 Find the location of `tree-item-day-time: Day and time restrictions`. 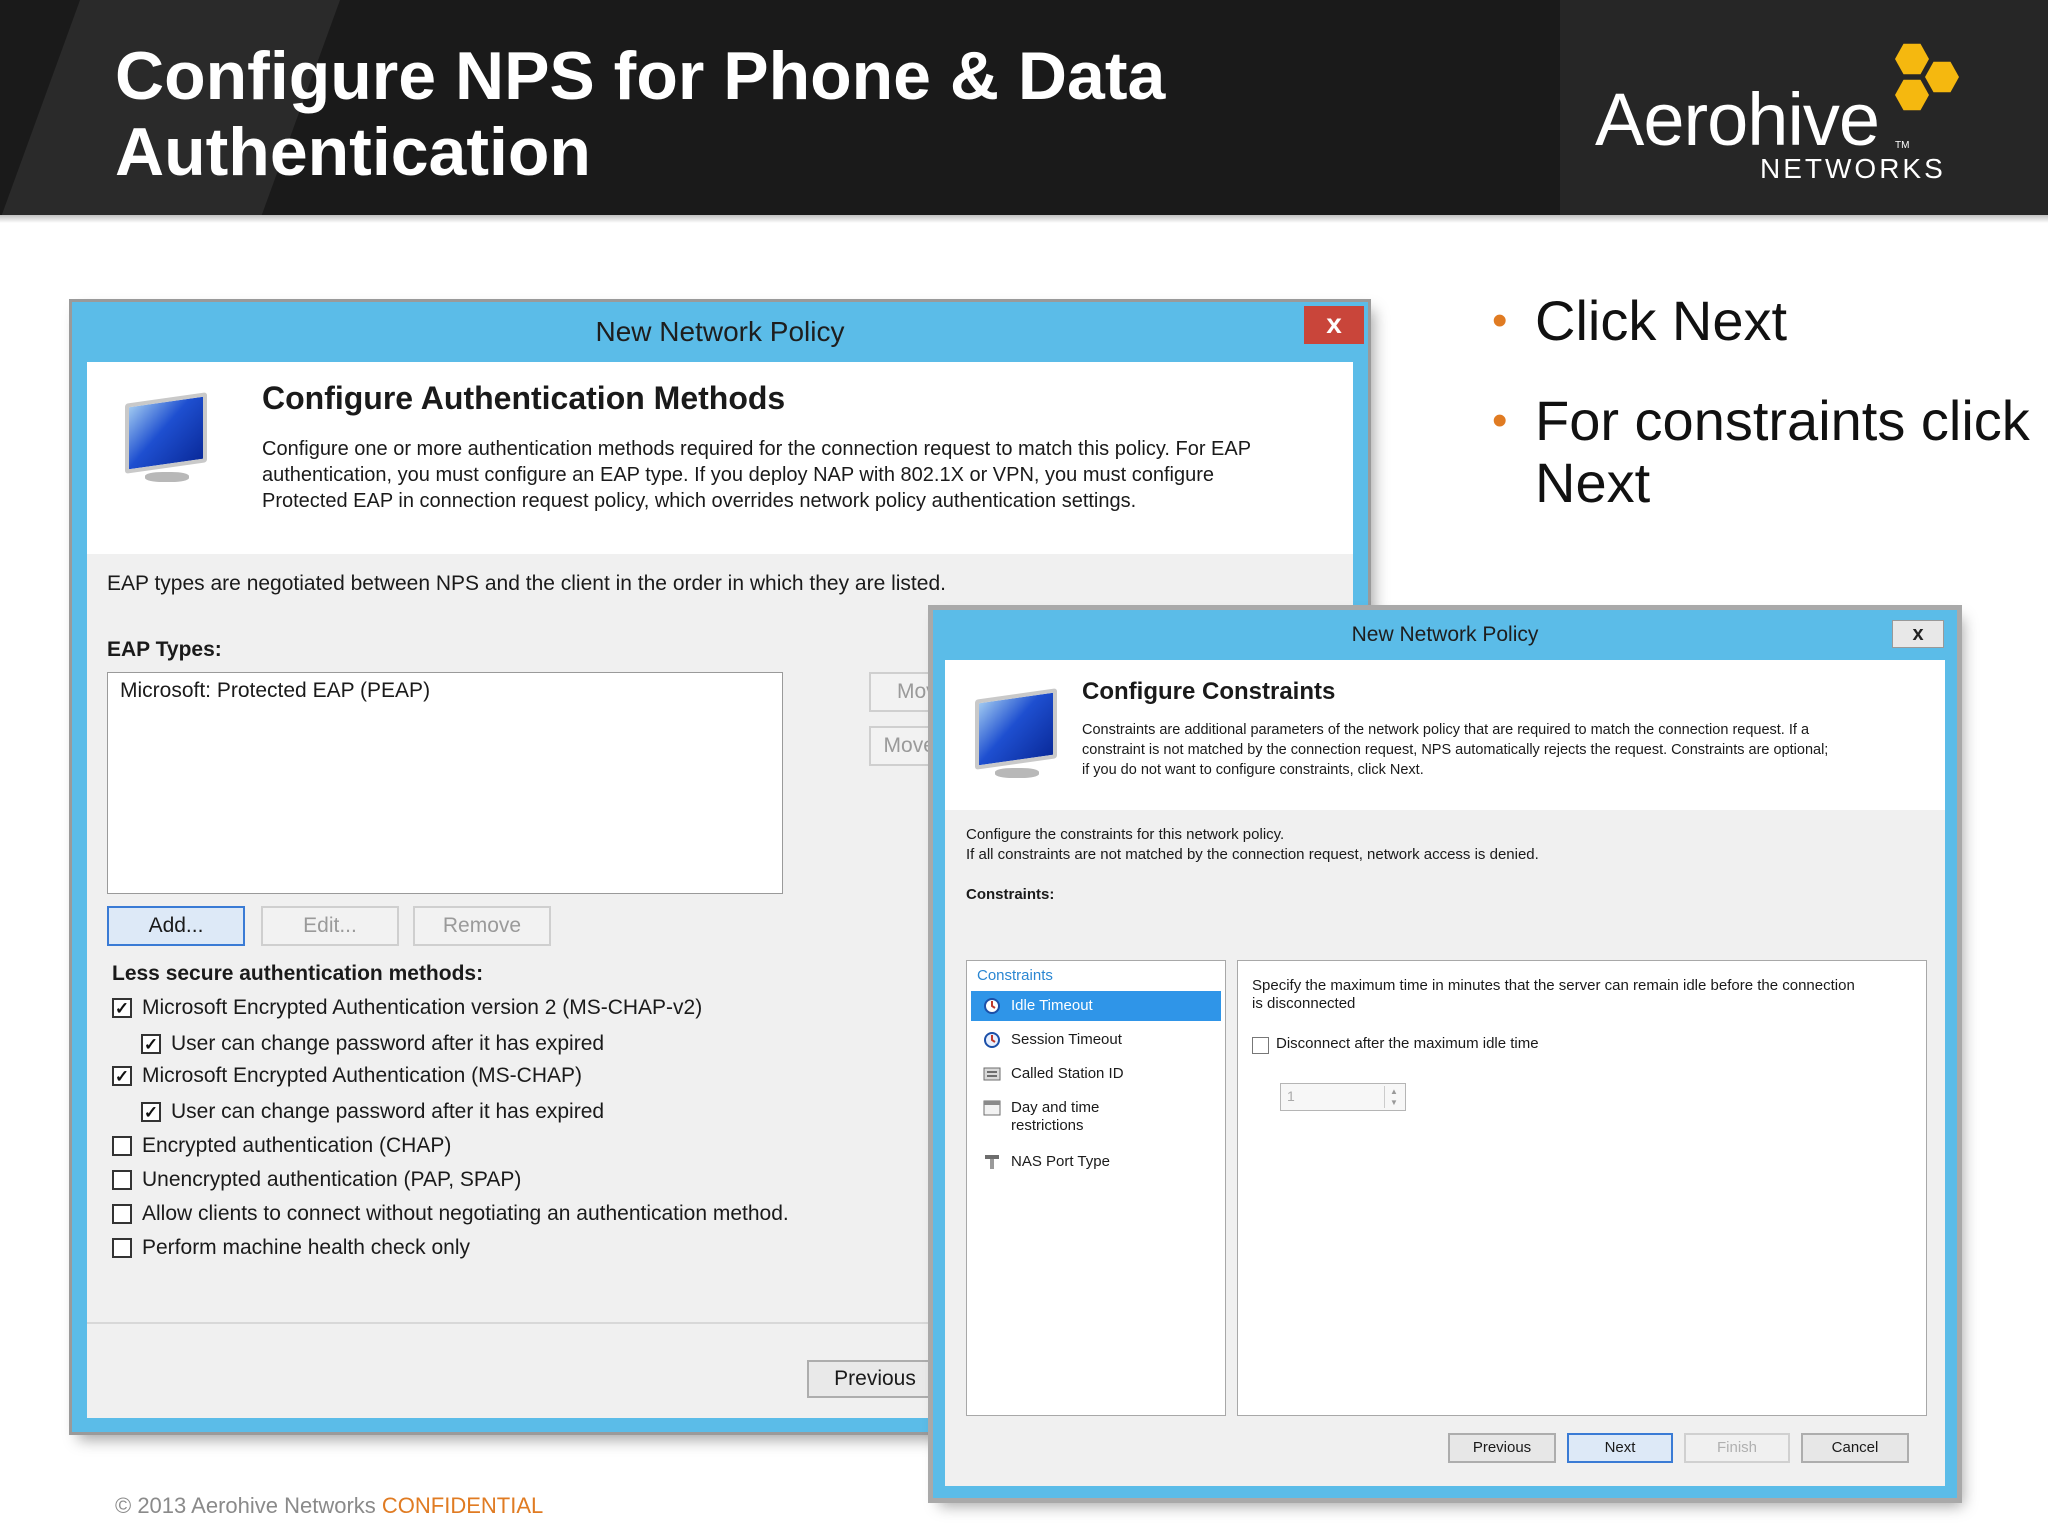

tree-item-day-time: Day and time restrictions is located at coordinates (1096, 1116).